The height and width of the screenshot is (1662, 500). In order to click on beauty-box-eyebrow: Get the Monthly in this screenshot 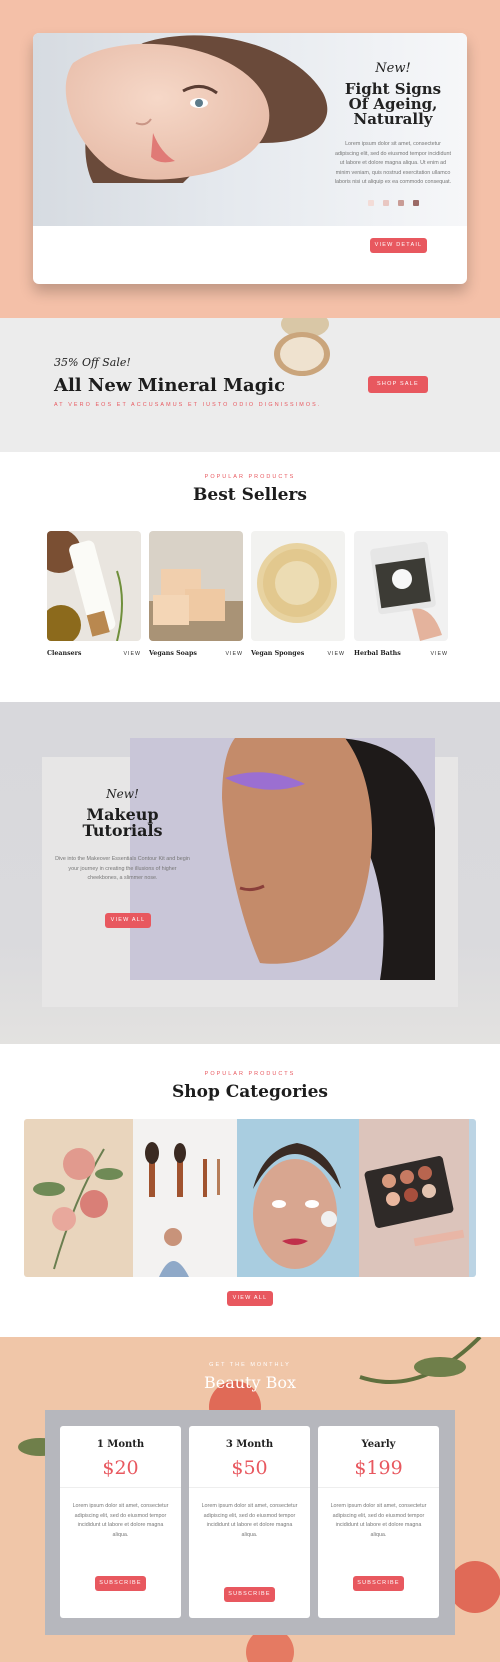, I will do `click(250, 1365)`.